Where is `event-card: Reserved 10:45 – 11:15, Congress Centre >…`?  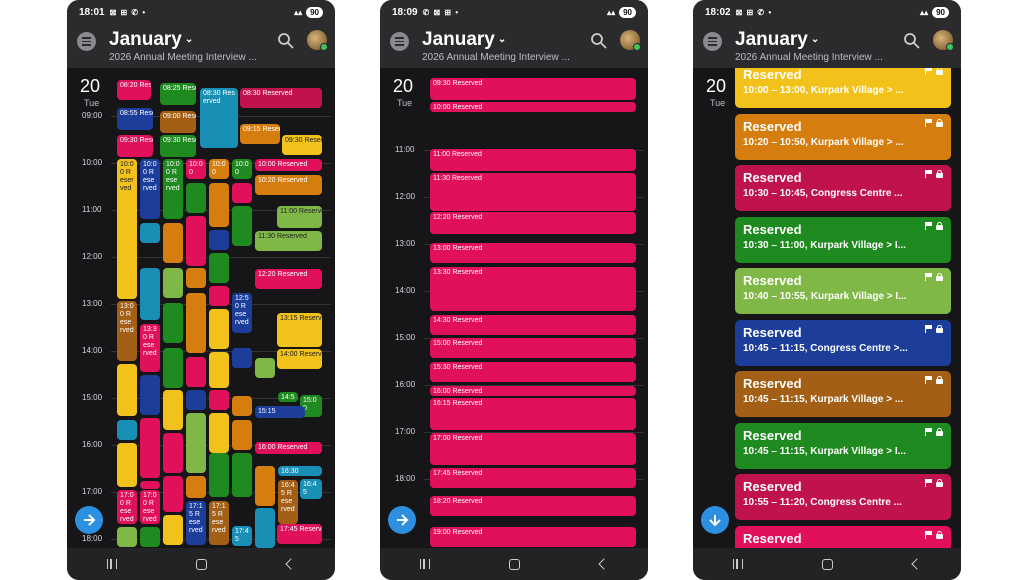
event-card: Reserved 10:45 – 11:15, Congress Centre >… is located at coordinates (843, 342).